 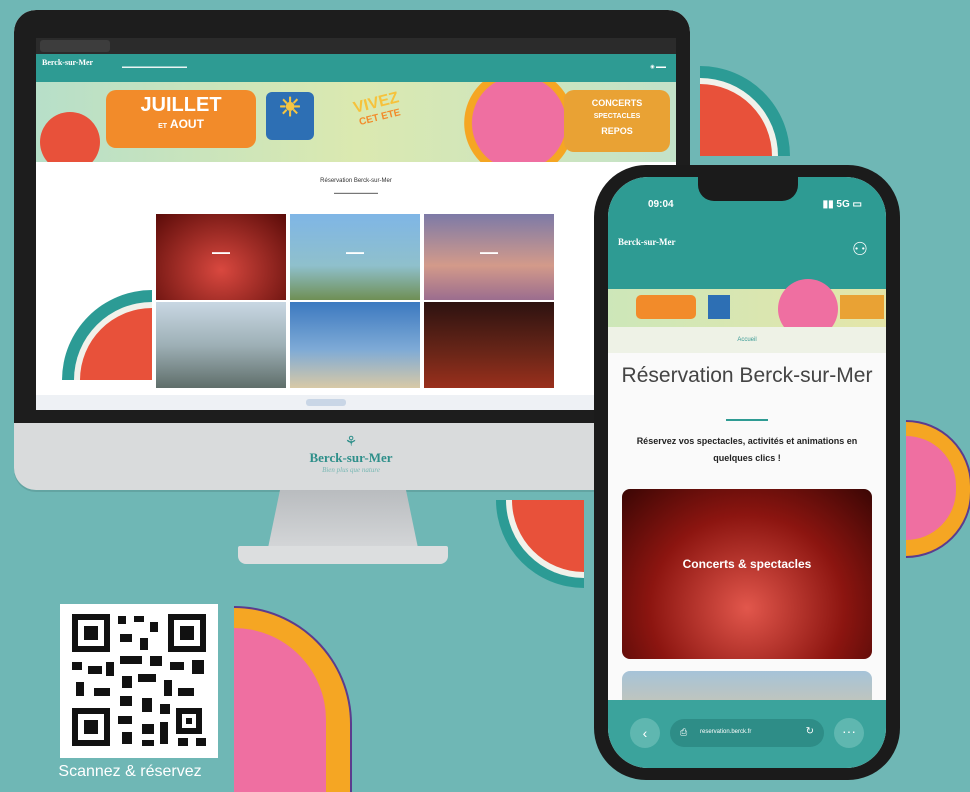 What do you see at coordinates (747, 340) in the screenshot?
I see `breadcrumb: Accueil` at bounding box center [747, 340].